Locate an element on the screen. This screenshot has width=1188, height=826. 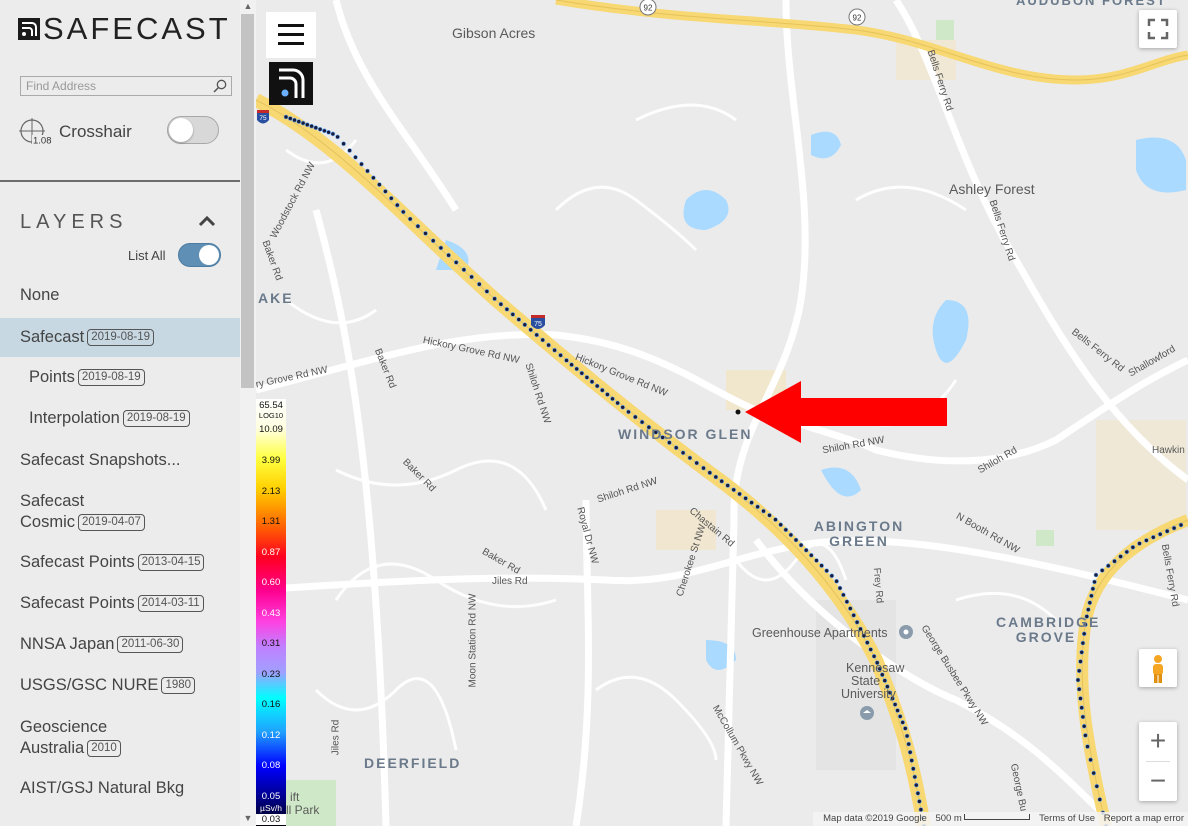
sidebar-scrollbar: ▲ ▼ is located at coordinates (248, 413).